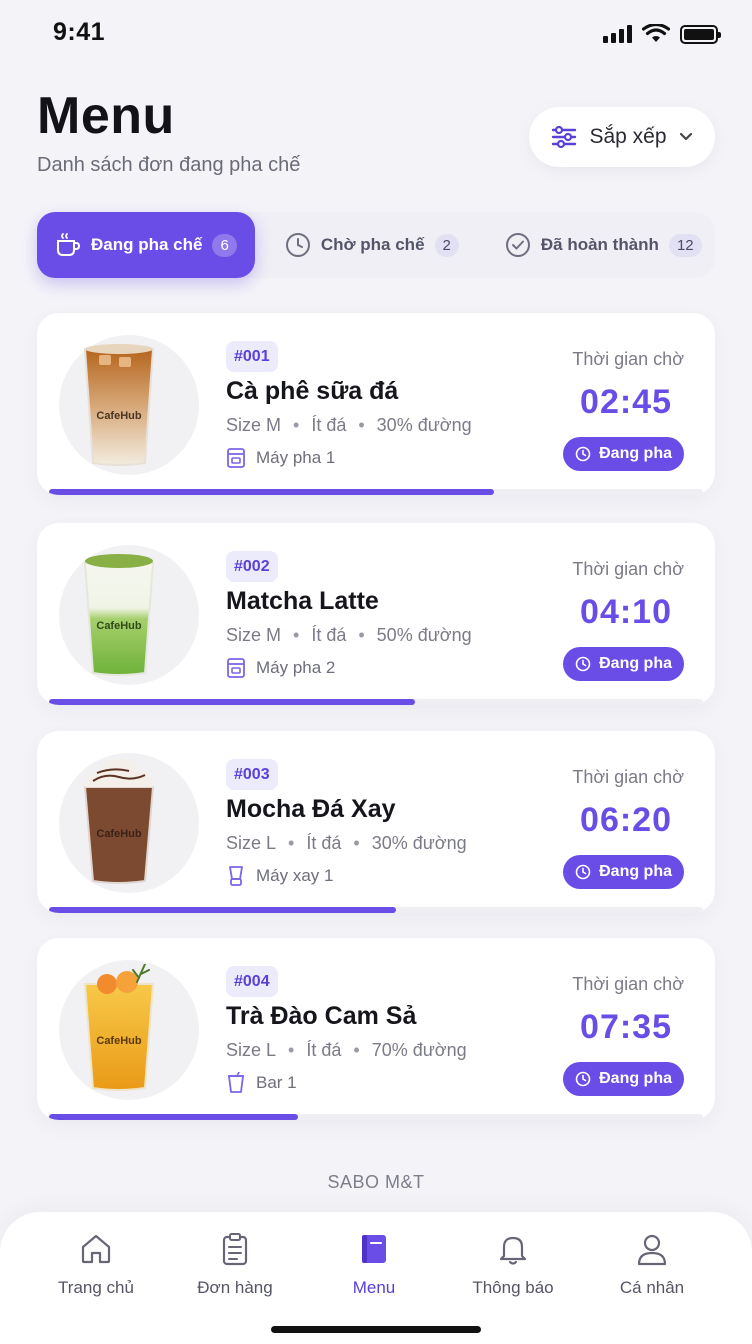  What do you see at coordinates (685, 245) in the screenshot?
I see `tab-count: 12` at bounding box center [685, 245].